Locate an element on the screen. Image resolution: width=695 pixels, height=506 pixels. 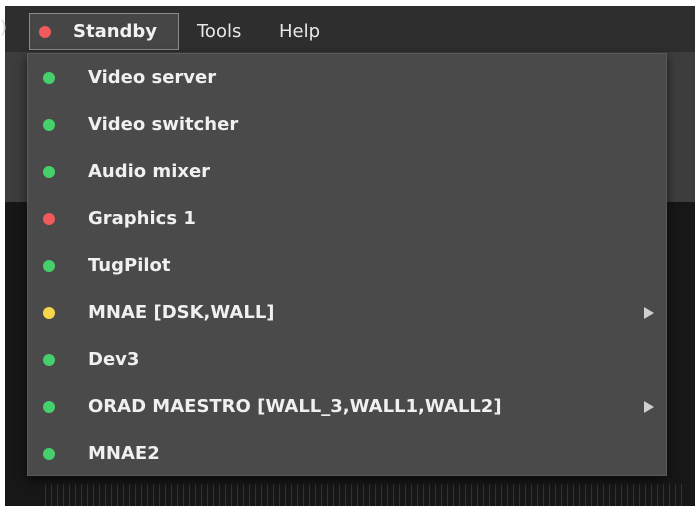
dropdown-item: Dev3 is located at coordinates (347, 359).